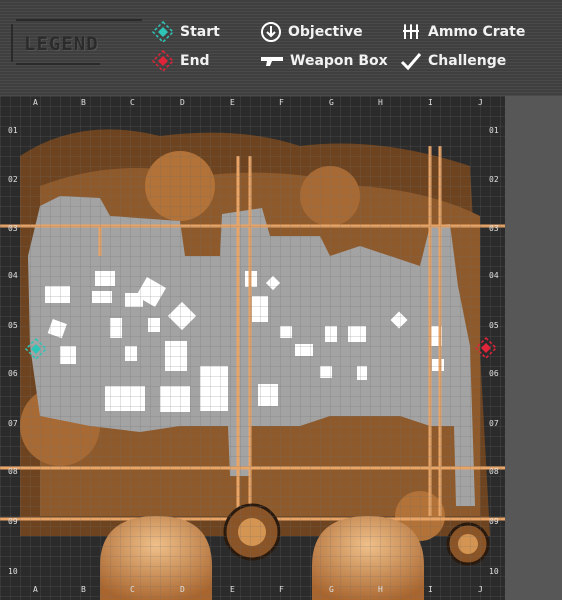 The width and height of the screenshot is (562, 600). What do you see at coordinates (411, 31) in the screenshot?
I see `ammo-crate-icon` at bounding box center [411, 31].